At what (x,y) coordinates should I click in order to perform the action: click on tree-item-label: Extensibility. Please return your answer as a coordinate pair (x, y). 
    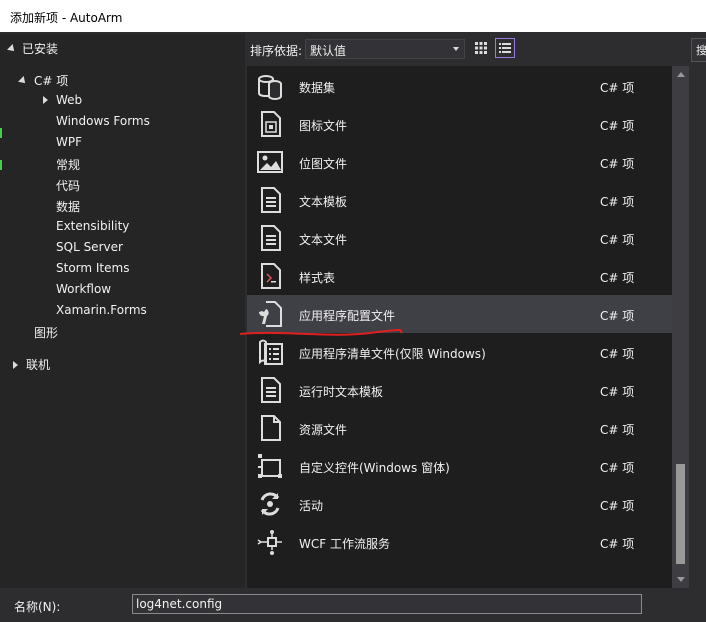
    Looking at the image, I should click on (93, 226).